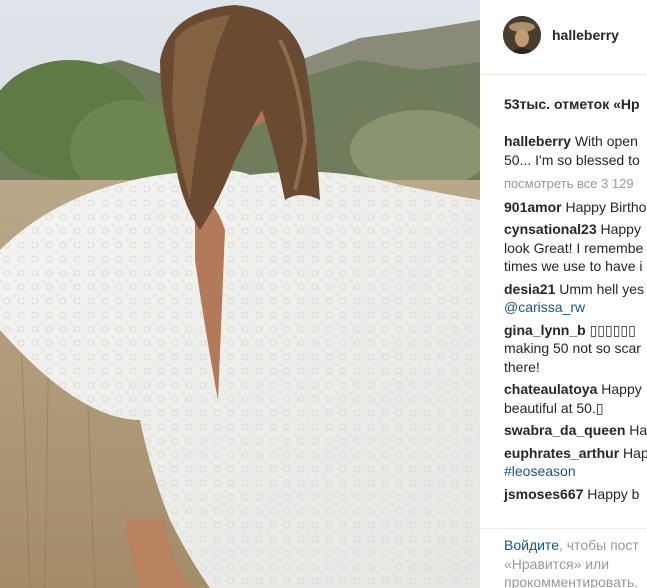 This screenshot has width=647, height=588. I want to click on comment-username: swabra_da_queen, so click(564, 430).